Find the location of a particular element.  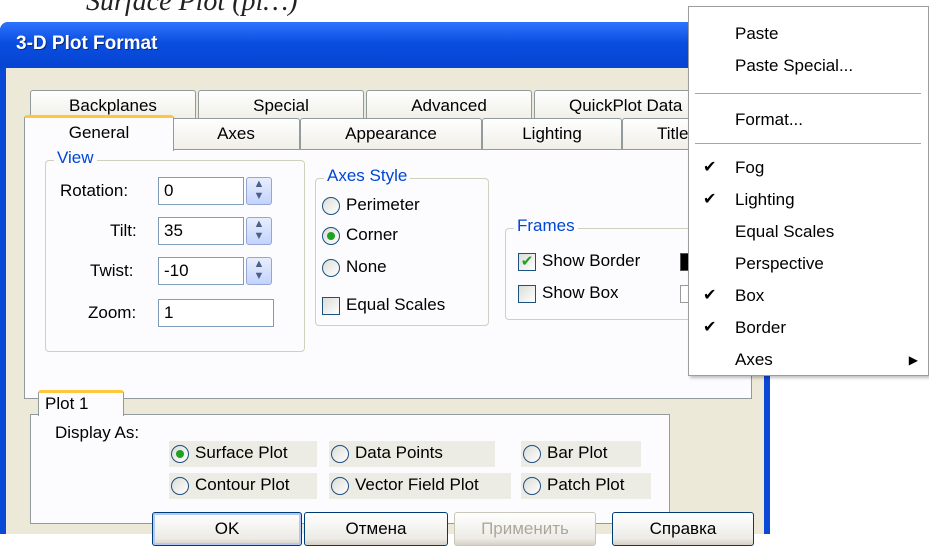

patch-plot-label: Patch Plot is located at coordinates (586, 484).